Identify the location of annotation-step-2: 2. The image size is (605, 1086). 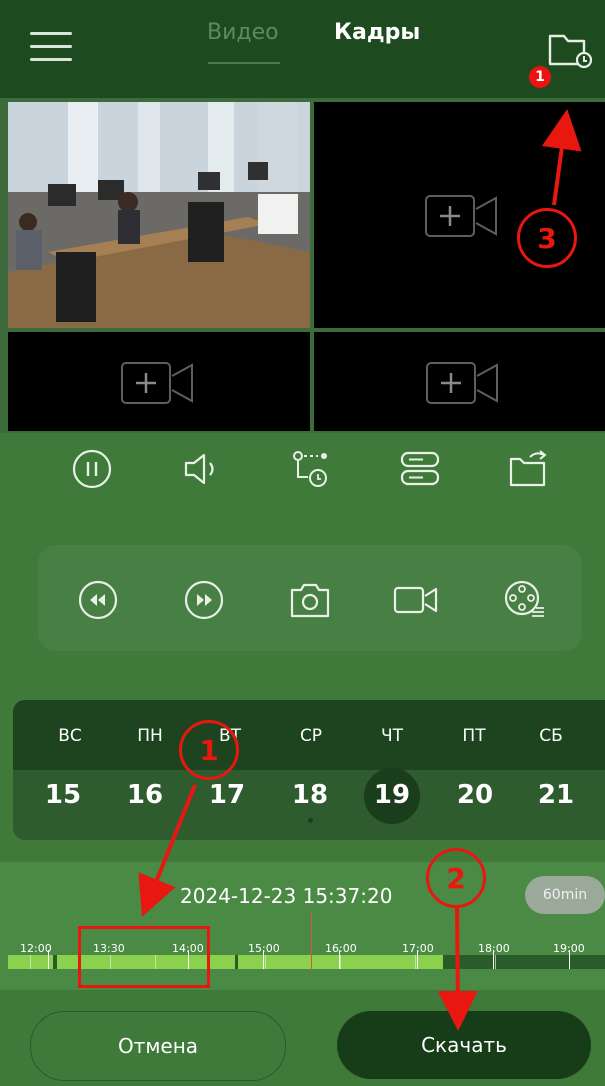
(456, 878).